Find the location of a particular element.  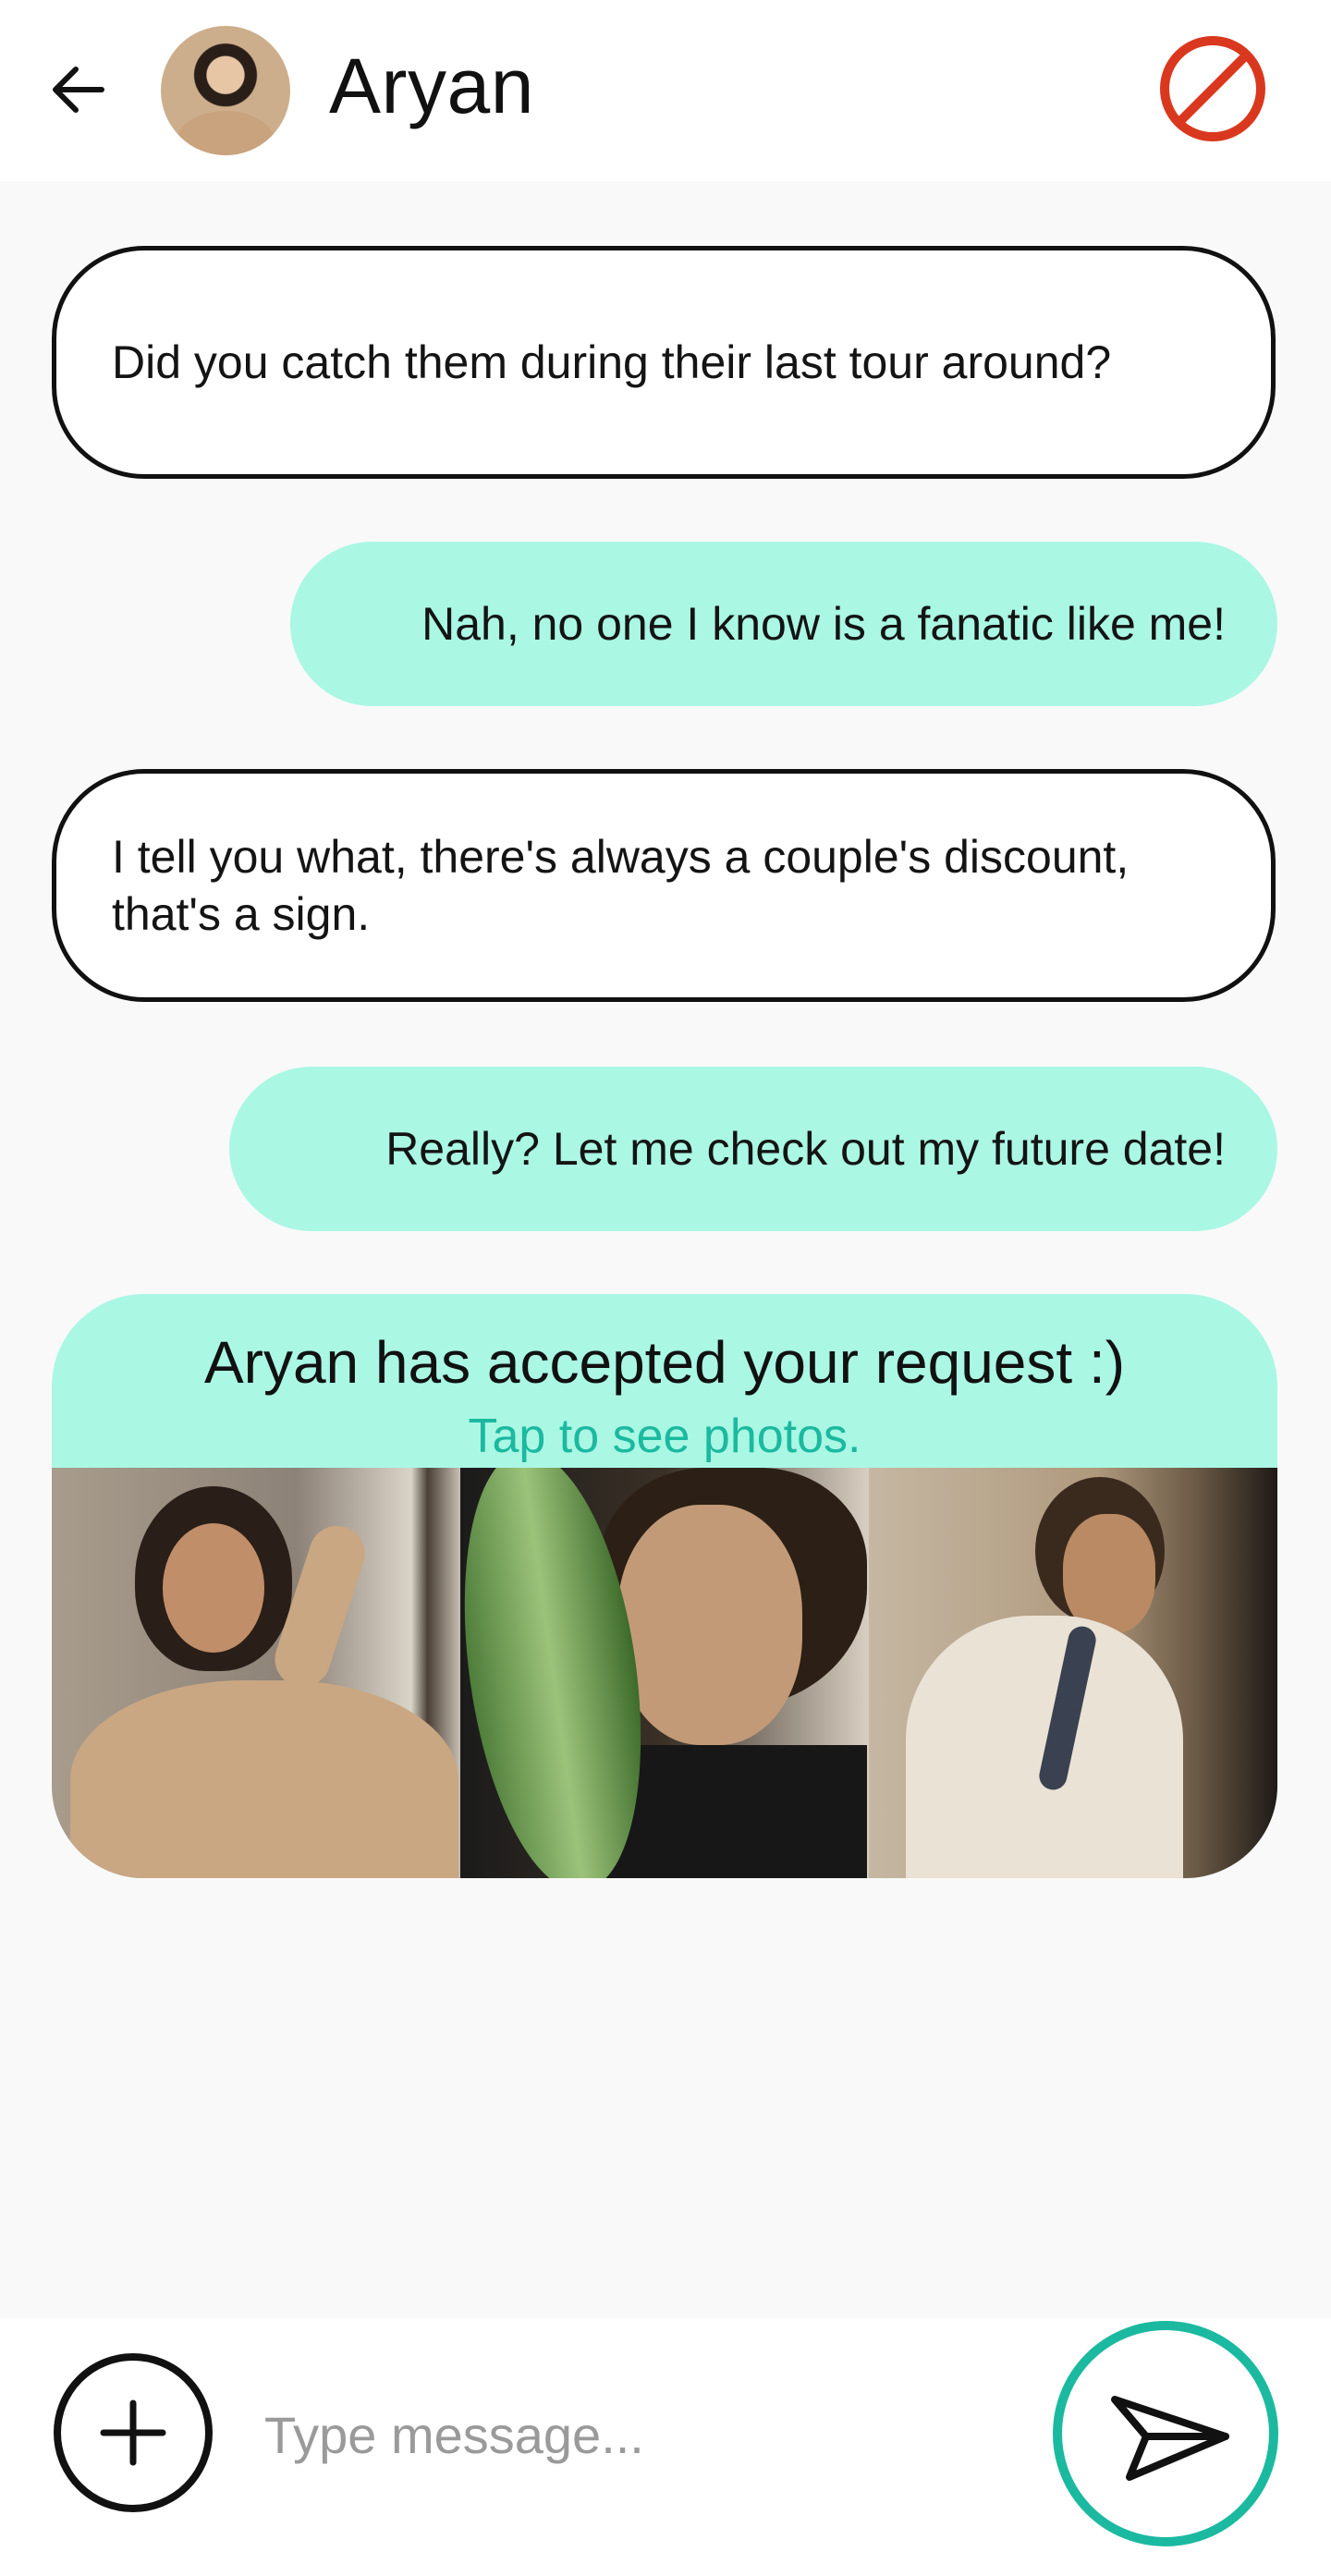

message-outgoing: Nah, no one I know is a fanatic like me! is located at coordinates (783, 624).